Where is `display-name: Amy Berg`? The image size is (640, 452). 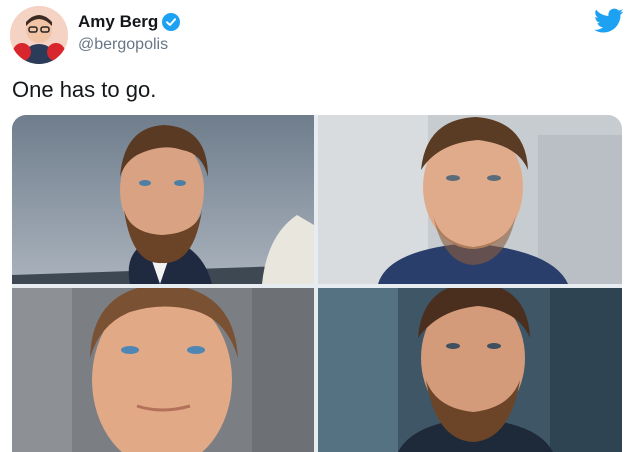 display-name: Amy Berg is located at coordinates (118, 22).